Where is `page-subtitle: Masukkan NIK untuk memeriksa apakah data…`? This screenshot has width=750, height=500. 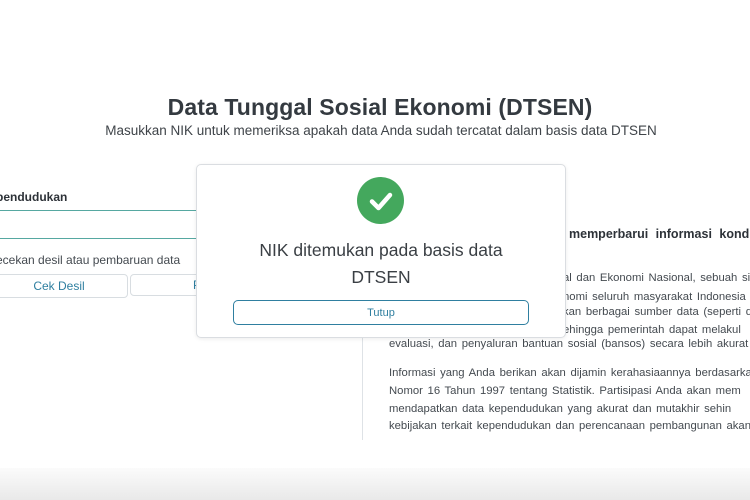
page-subtitle: Masukkan NIK untuk memeriksa apakah data… is located at coordinates (381, 130).